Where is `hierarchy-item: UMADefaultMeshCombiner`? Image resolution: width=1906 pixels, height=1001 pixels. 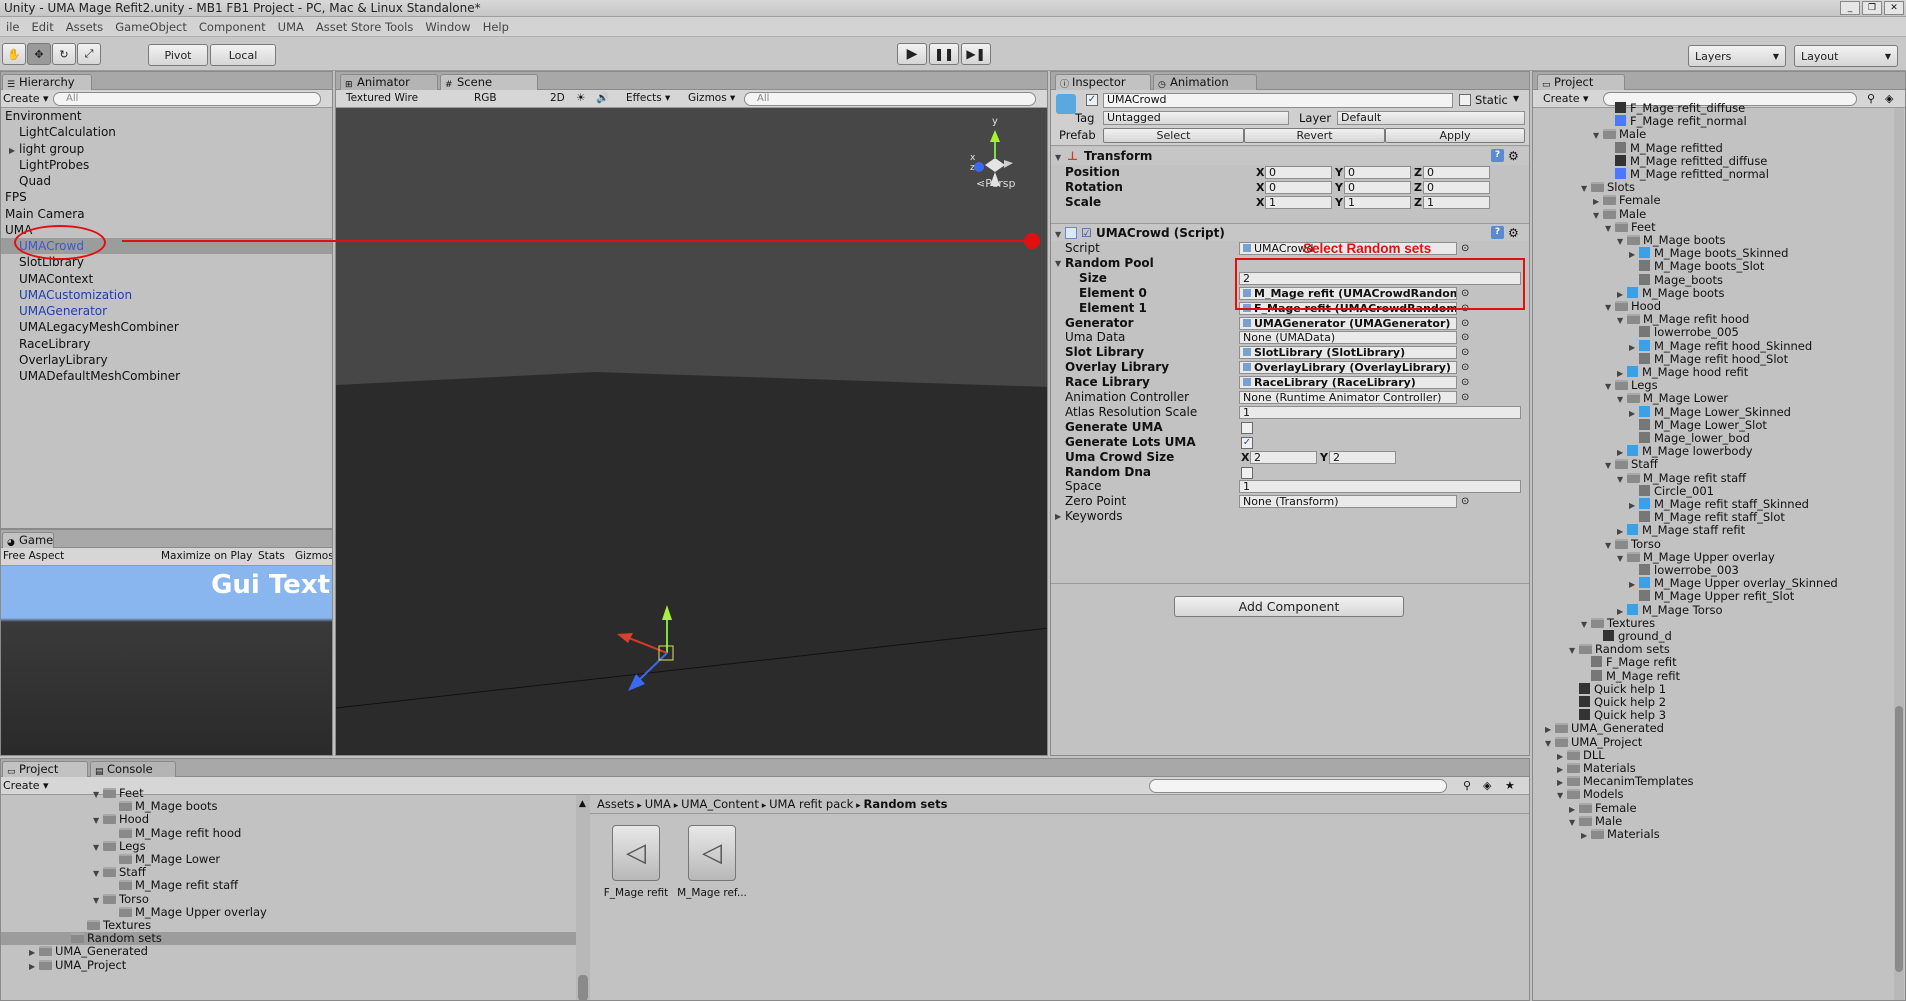
hierarchy-item: UMADefaultMeshCombiner is located at coordinates (166, 376).